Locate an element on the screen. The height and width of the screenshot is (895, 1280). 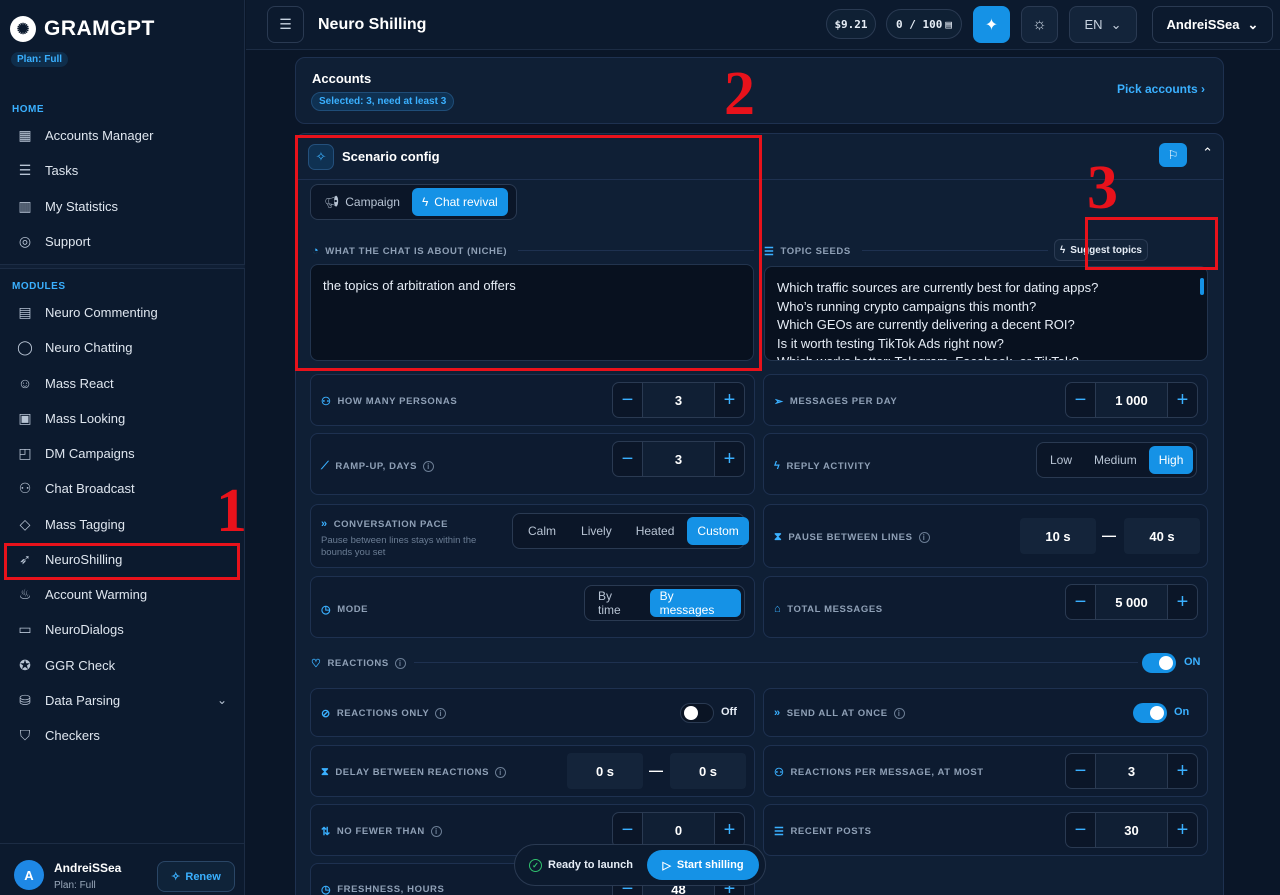
sort-icon: ⇅ is located at coordinates (326, 832).